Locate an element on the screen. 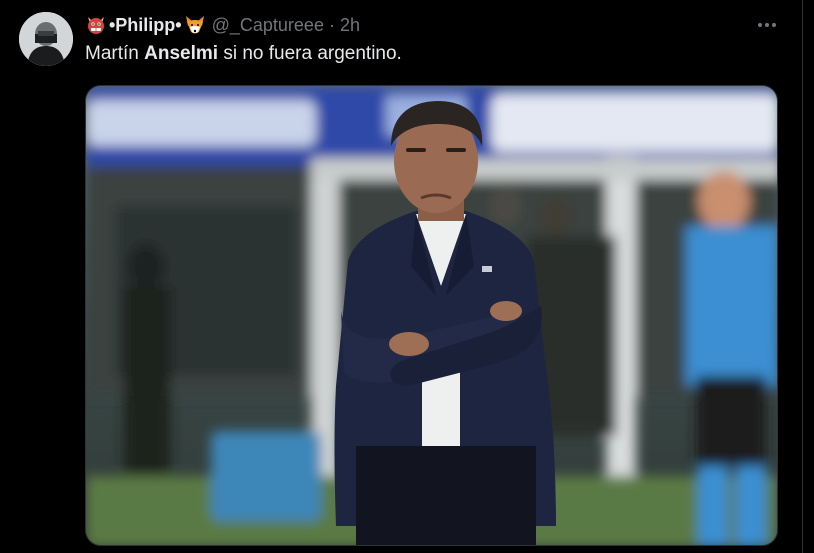 The width and height of the screenshot is (814, 553). display-name: •Philipp• is located at coordinates (145, 25).